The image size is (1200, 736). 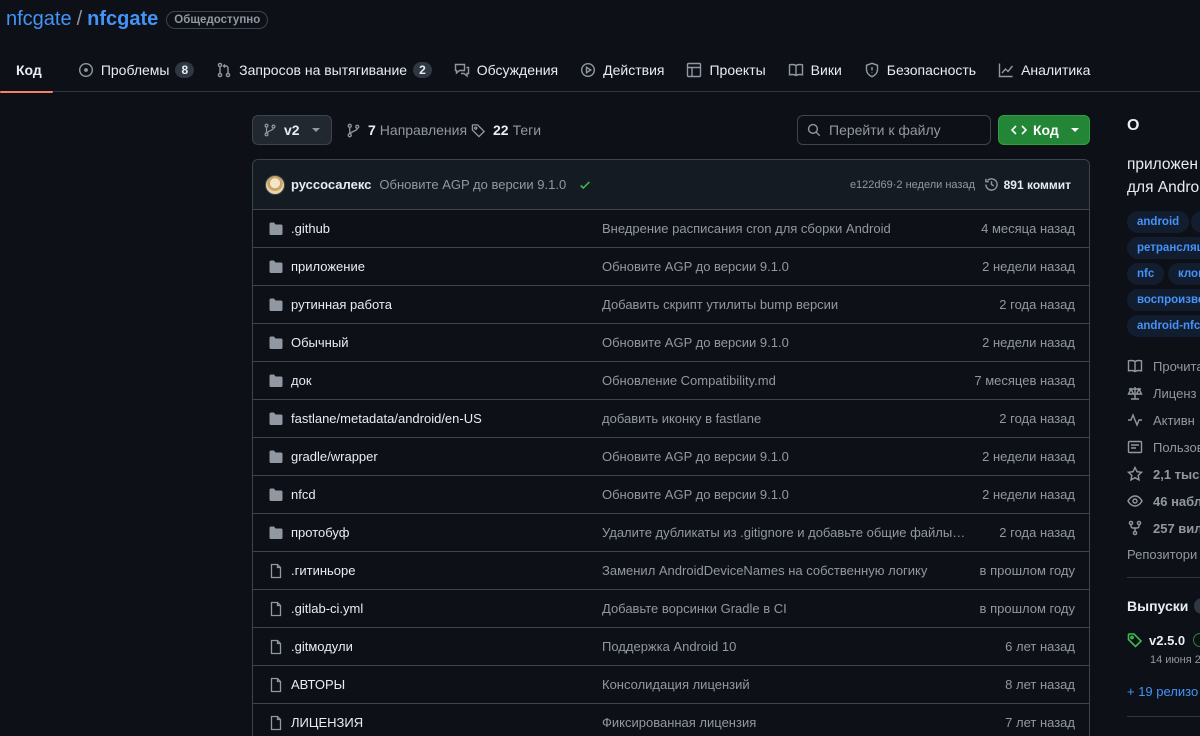 I want to click on topic-tag: android-nfc, so click(x=1163, y=326).